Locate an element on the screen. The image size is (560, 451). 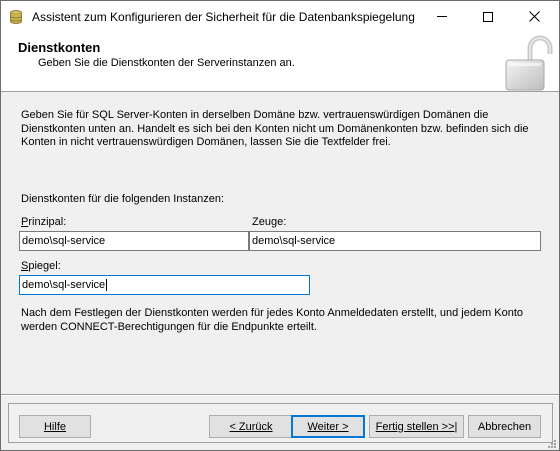
resize-grip-icon is located at coordinates (552, 444).